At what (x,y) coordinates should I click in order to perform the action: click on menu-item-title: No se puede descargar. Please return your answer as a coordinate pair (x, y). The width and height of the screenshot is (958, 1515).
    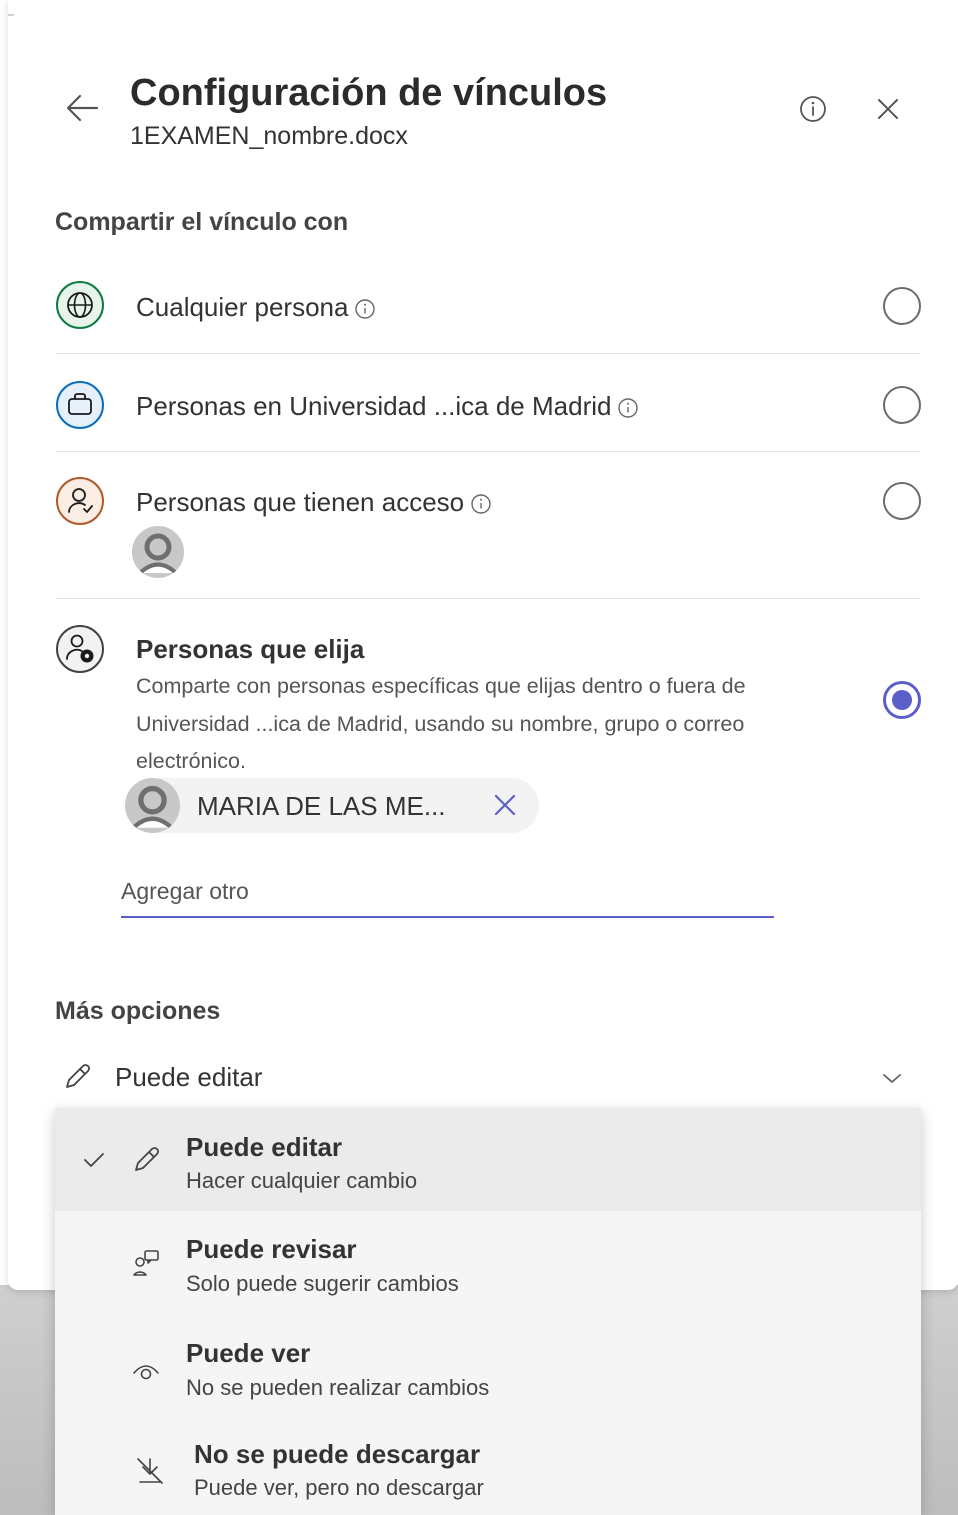
    Looking at the image, I should click on (337, 1454).